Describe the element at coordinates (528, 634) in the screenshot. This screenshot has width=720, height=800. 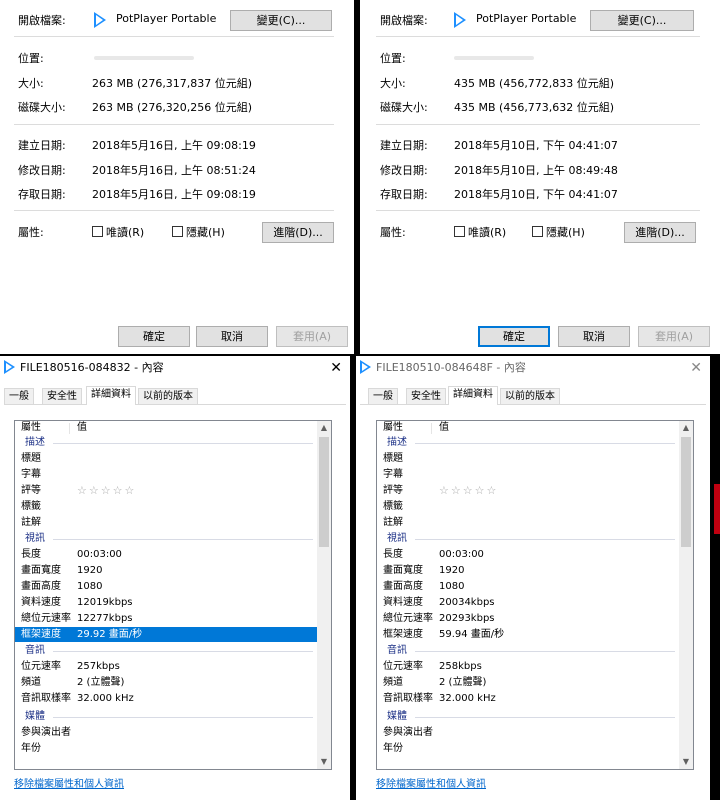
I see `list-item: 框架速度 59.94 畫面/秒` at that location.